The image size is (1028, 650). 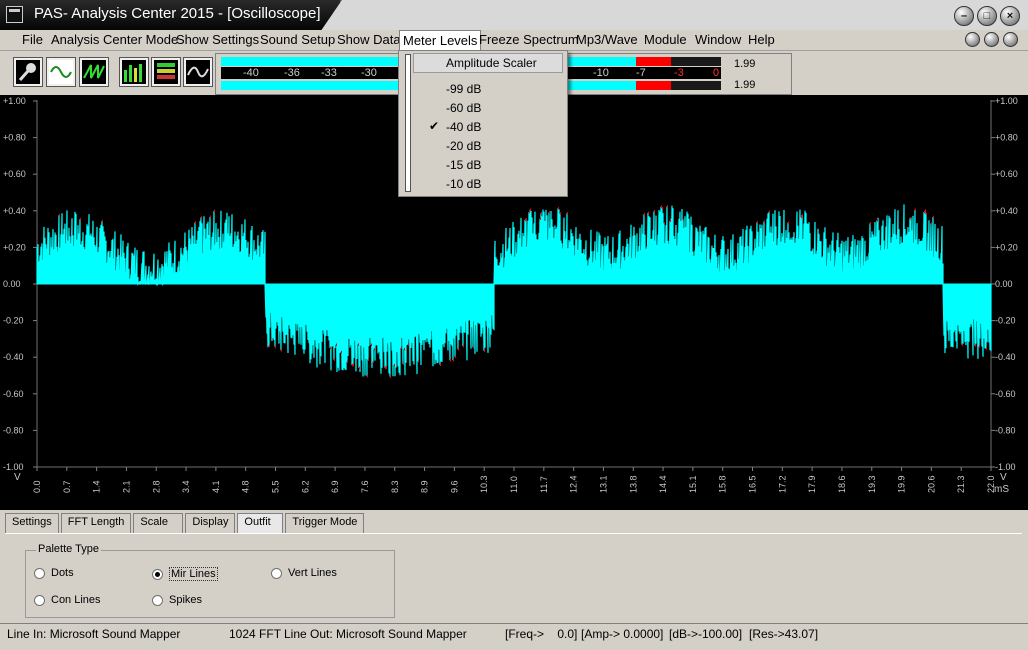 I want to click on app-icon, so click(x=14, y=14).